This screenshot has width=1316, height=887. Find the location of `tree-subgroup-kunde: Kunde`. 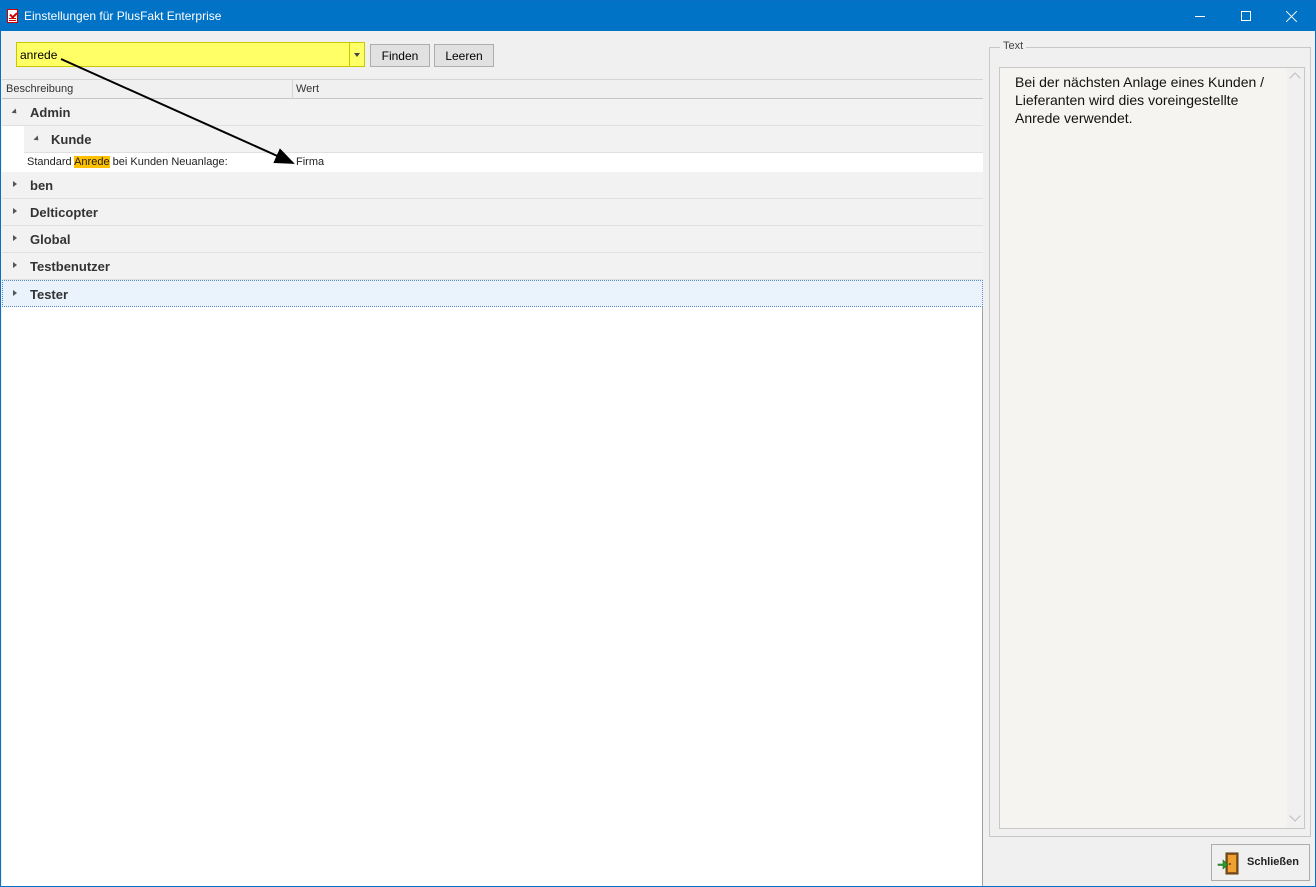

tree-subgroup-kunde: Kunde is located at coordinates (503, 139).